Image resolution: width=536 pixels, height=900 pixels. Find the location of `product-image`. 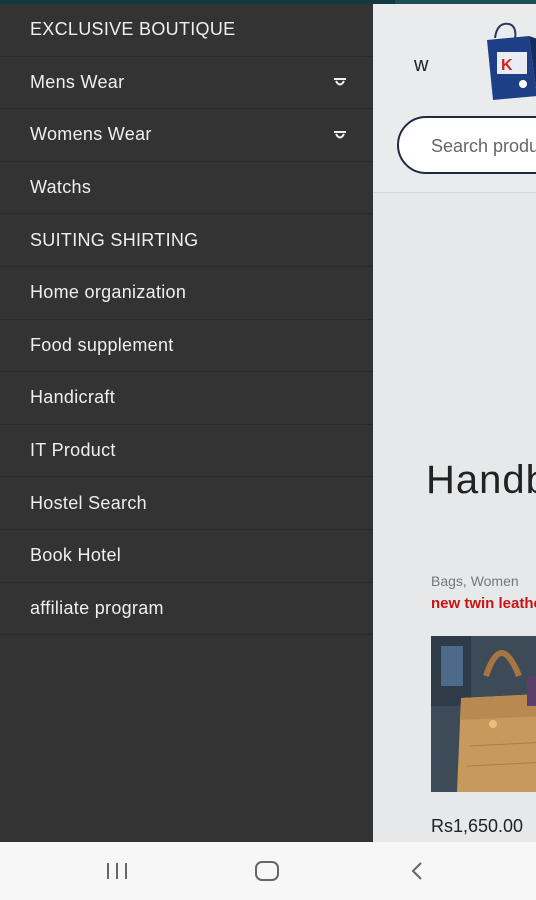

product-image is located at coordinates (483, 714).